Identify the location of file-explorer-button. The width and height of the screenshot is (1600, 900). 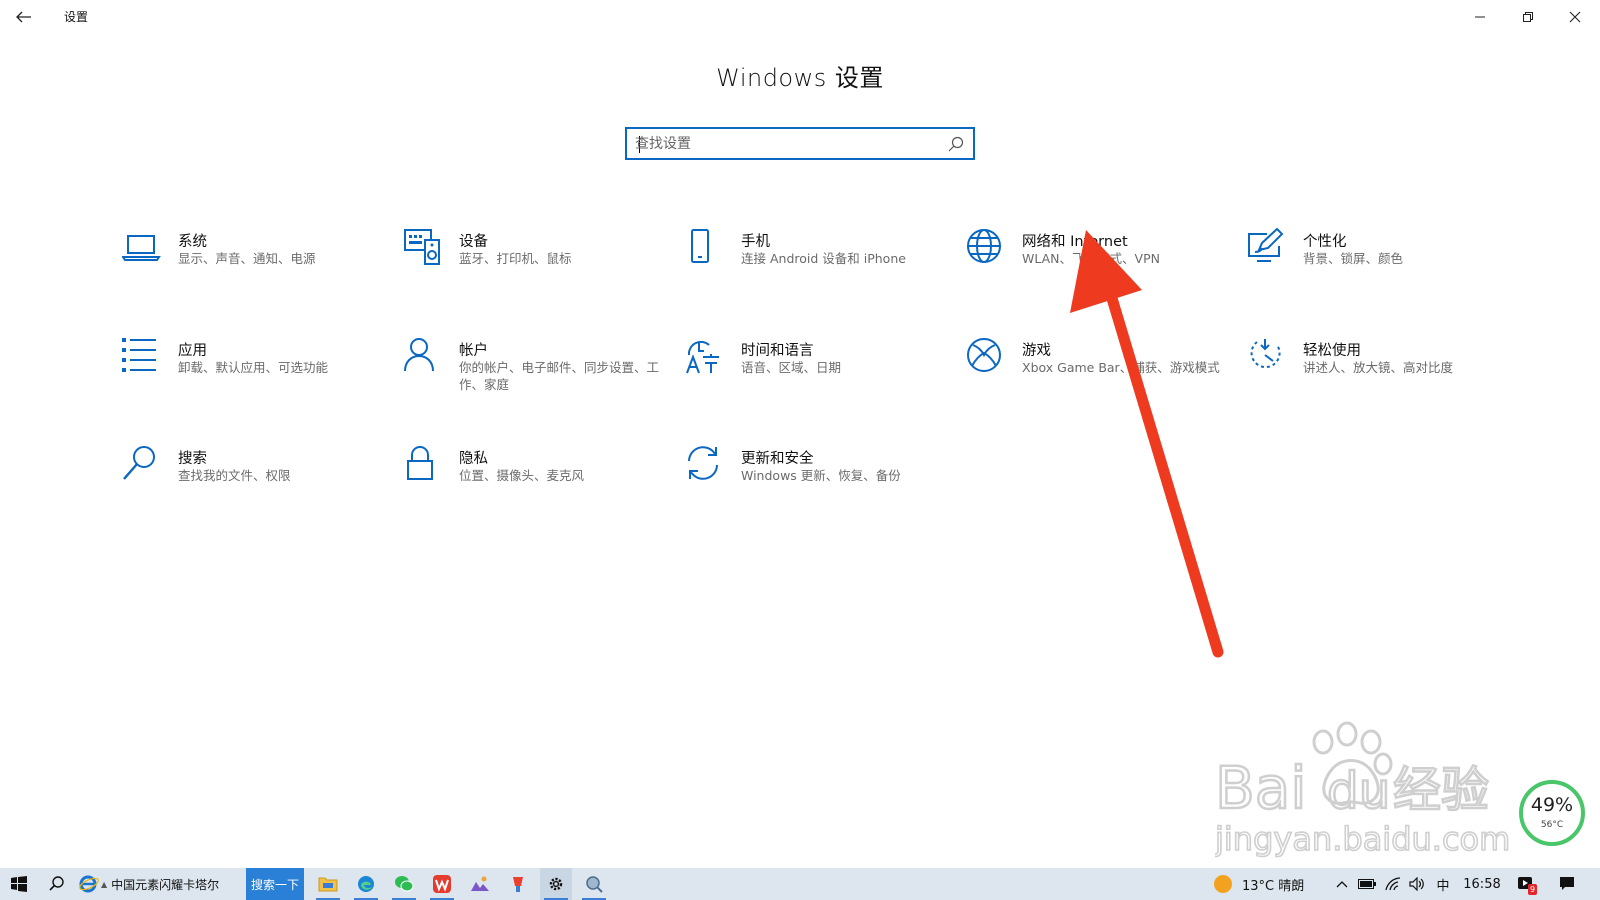
(328, 884).